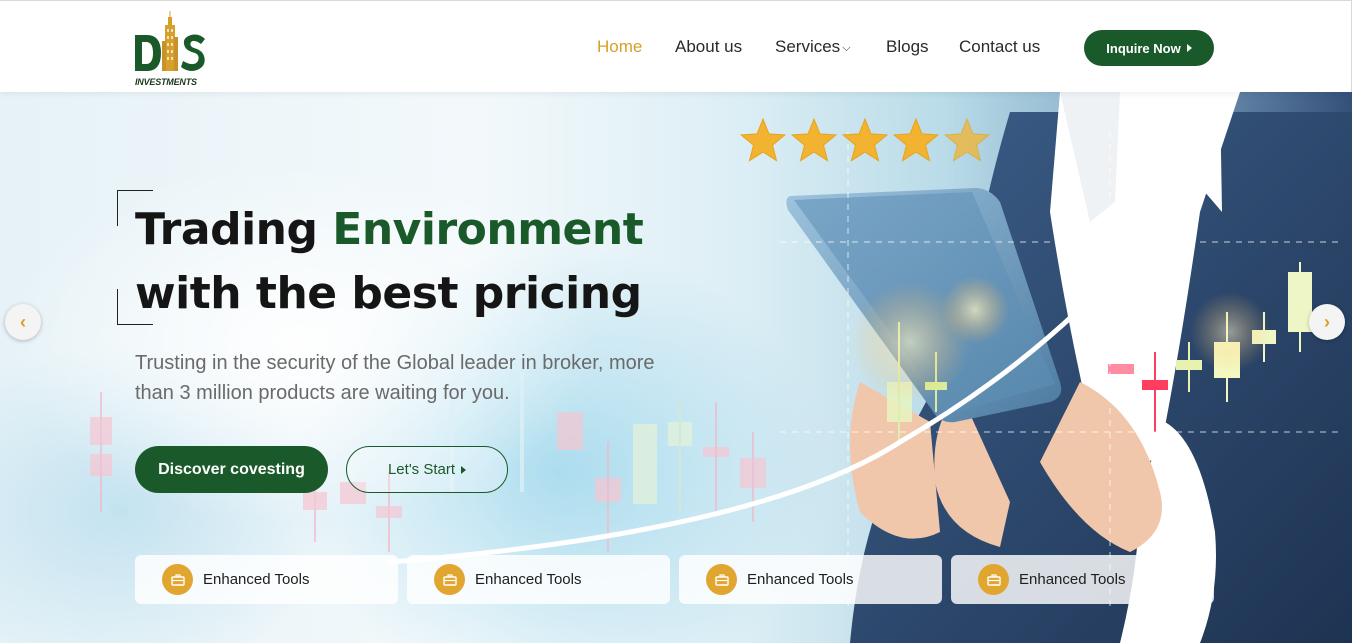 This screenshot has height=643, width=1352. Describe the element at coordinates (907, 47) in the screenshot. I see `nav-blogs: Blogs` at that location.